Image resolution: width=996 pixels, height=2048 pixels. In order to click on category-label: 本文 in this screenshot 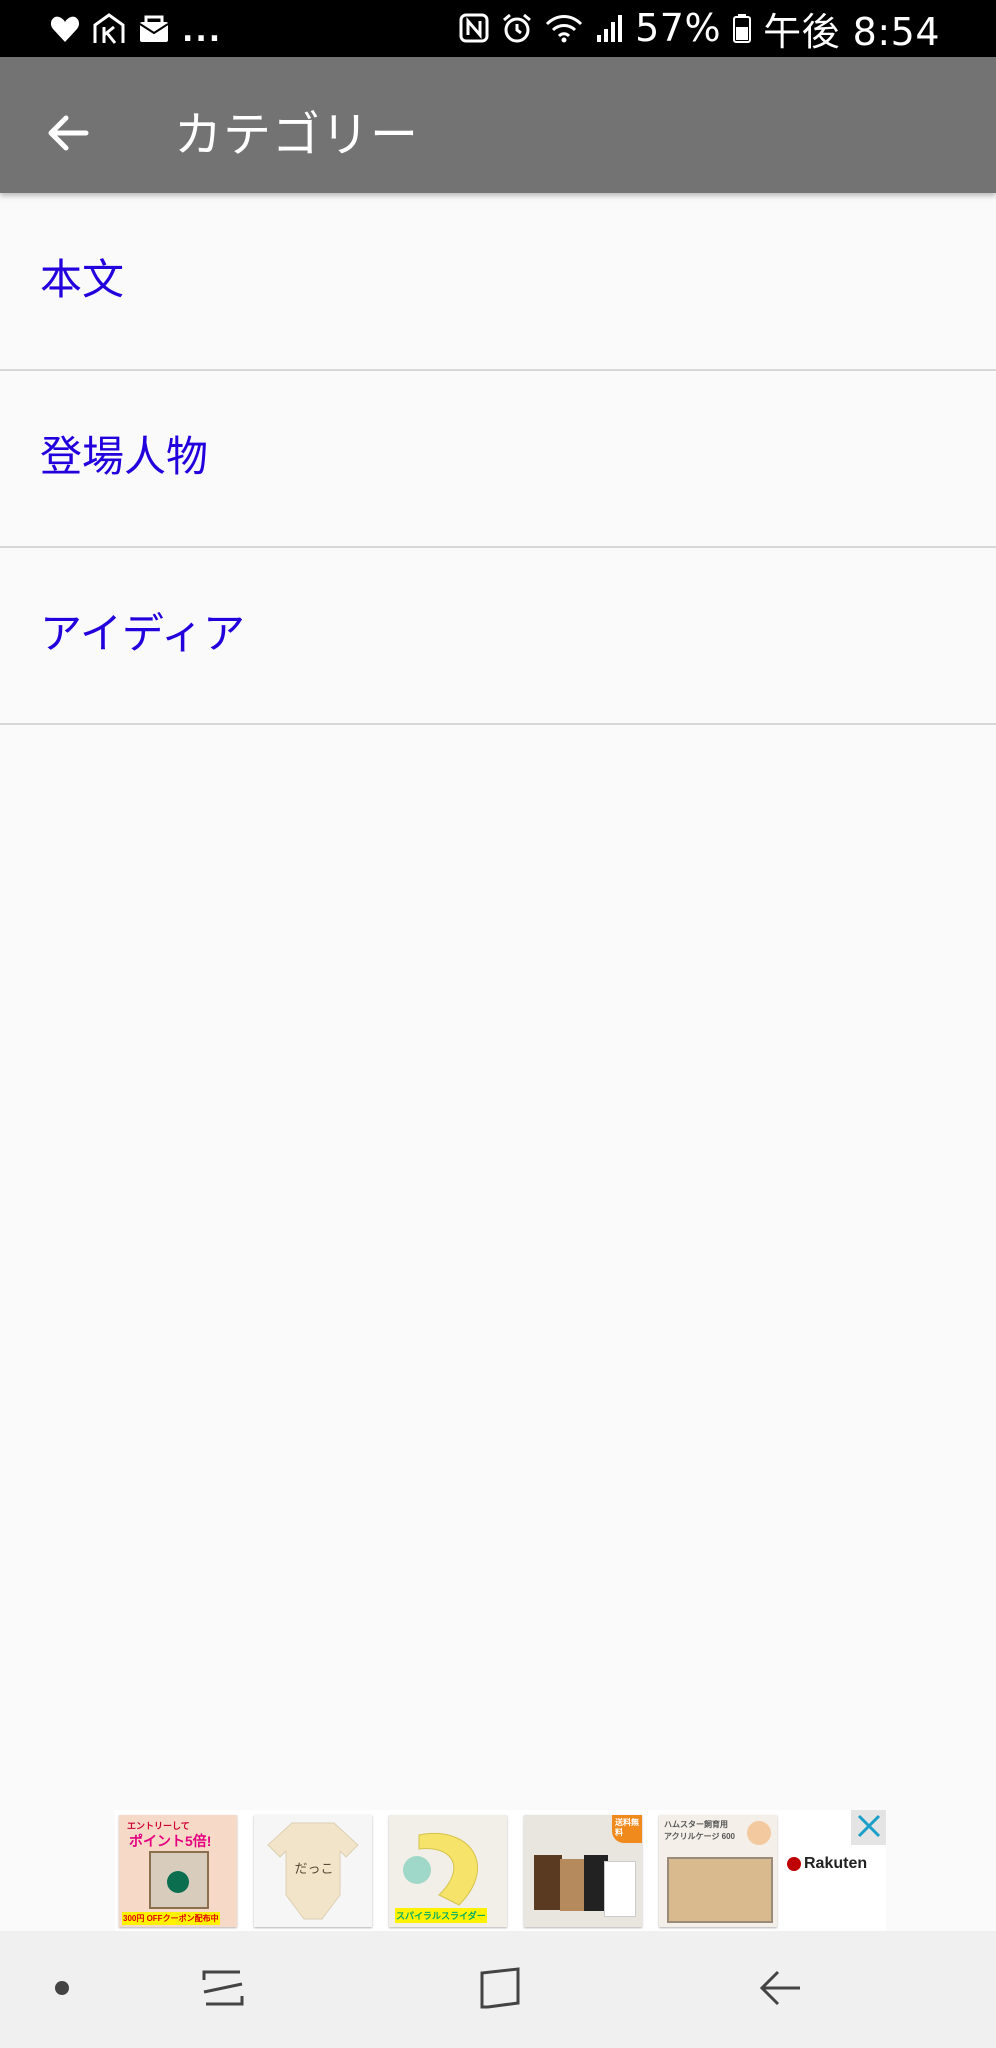, I will do `click(82, 279)`.